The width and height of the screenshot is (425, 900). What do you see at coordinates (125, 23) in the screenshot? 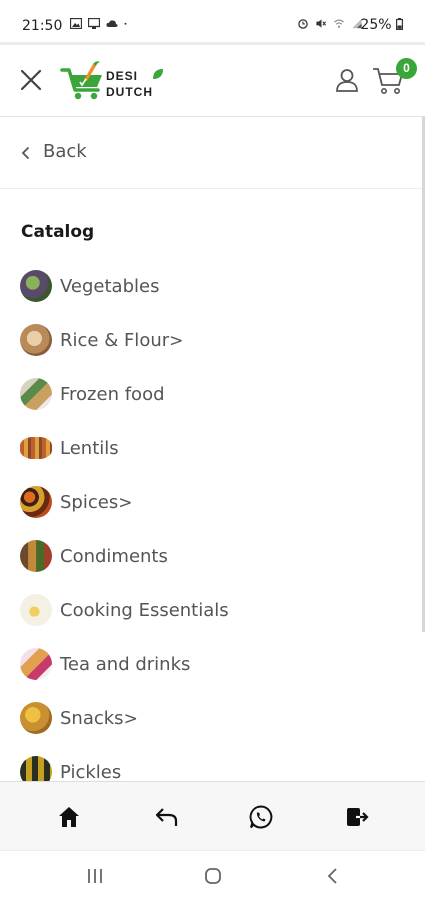
I see `dot-icon` at bounding box center [125, 23].